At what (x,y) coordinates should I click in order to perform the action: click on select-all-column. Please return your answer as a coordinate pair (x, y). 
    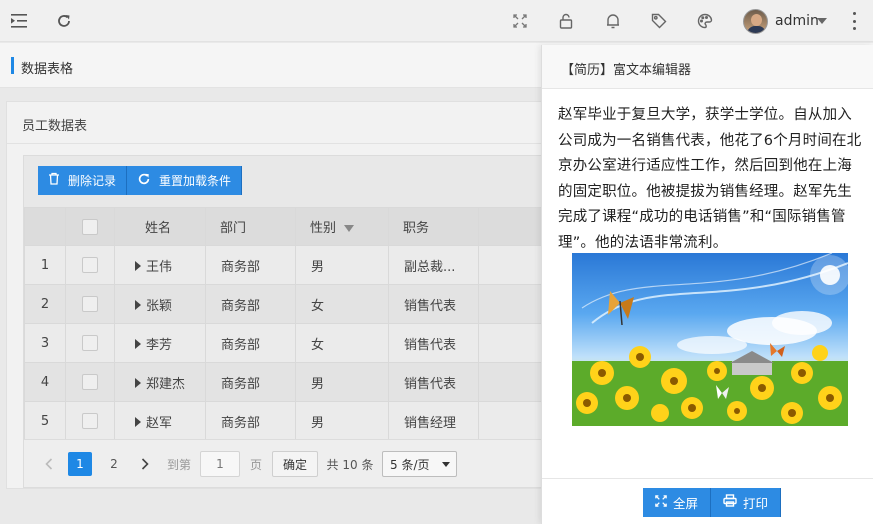
    Looking at the image, I should click on (90, 226).